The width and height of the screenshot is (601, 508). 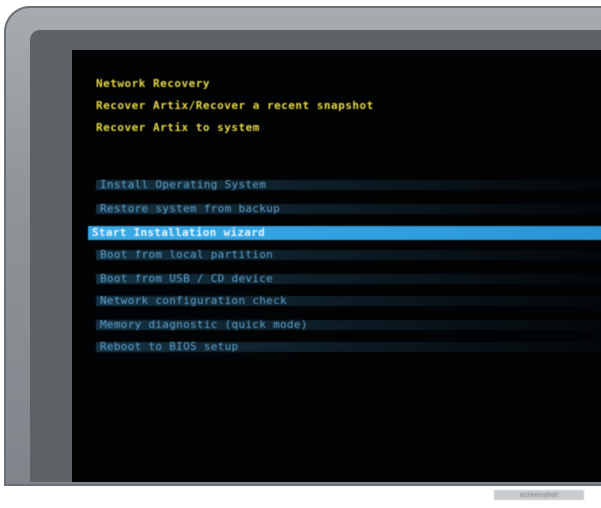 What do you see at coordinates (169, 346) in the screenshot?
I see `menu-item-label: Reboot to BIOS setup` at bounding box center [169, 346].